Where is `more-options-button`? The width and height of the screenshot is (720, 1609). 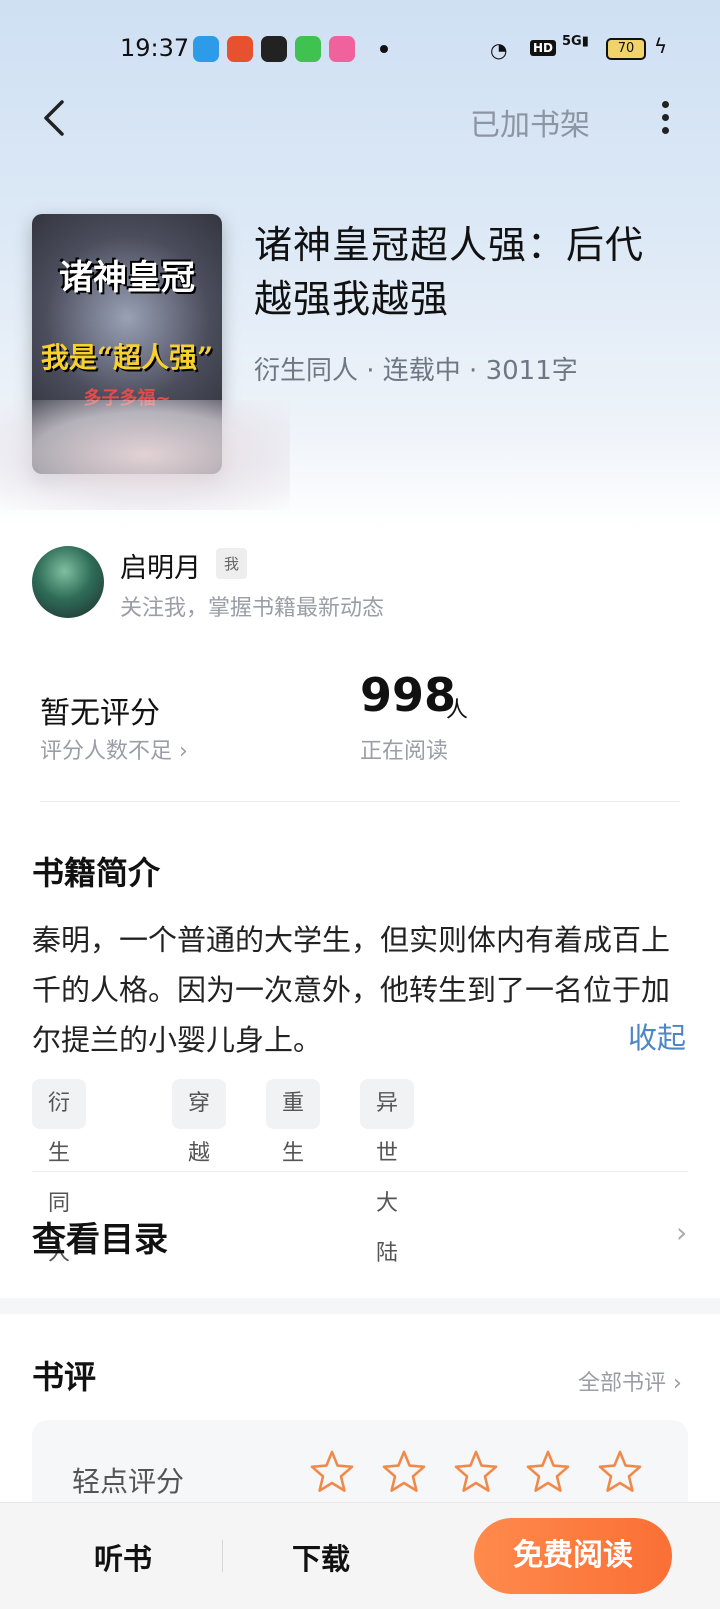
more-options-button is located at coordinates (665, 118).